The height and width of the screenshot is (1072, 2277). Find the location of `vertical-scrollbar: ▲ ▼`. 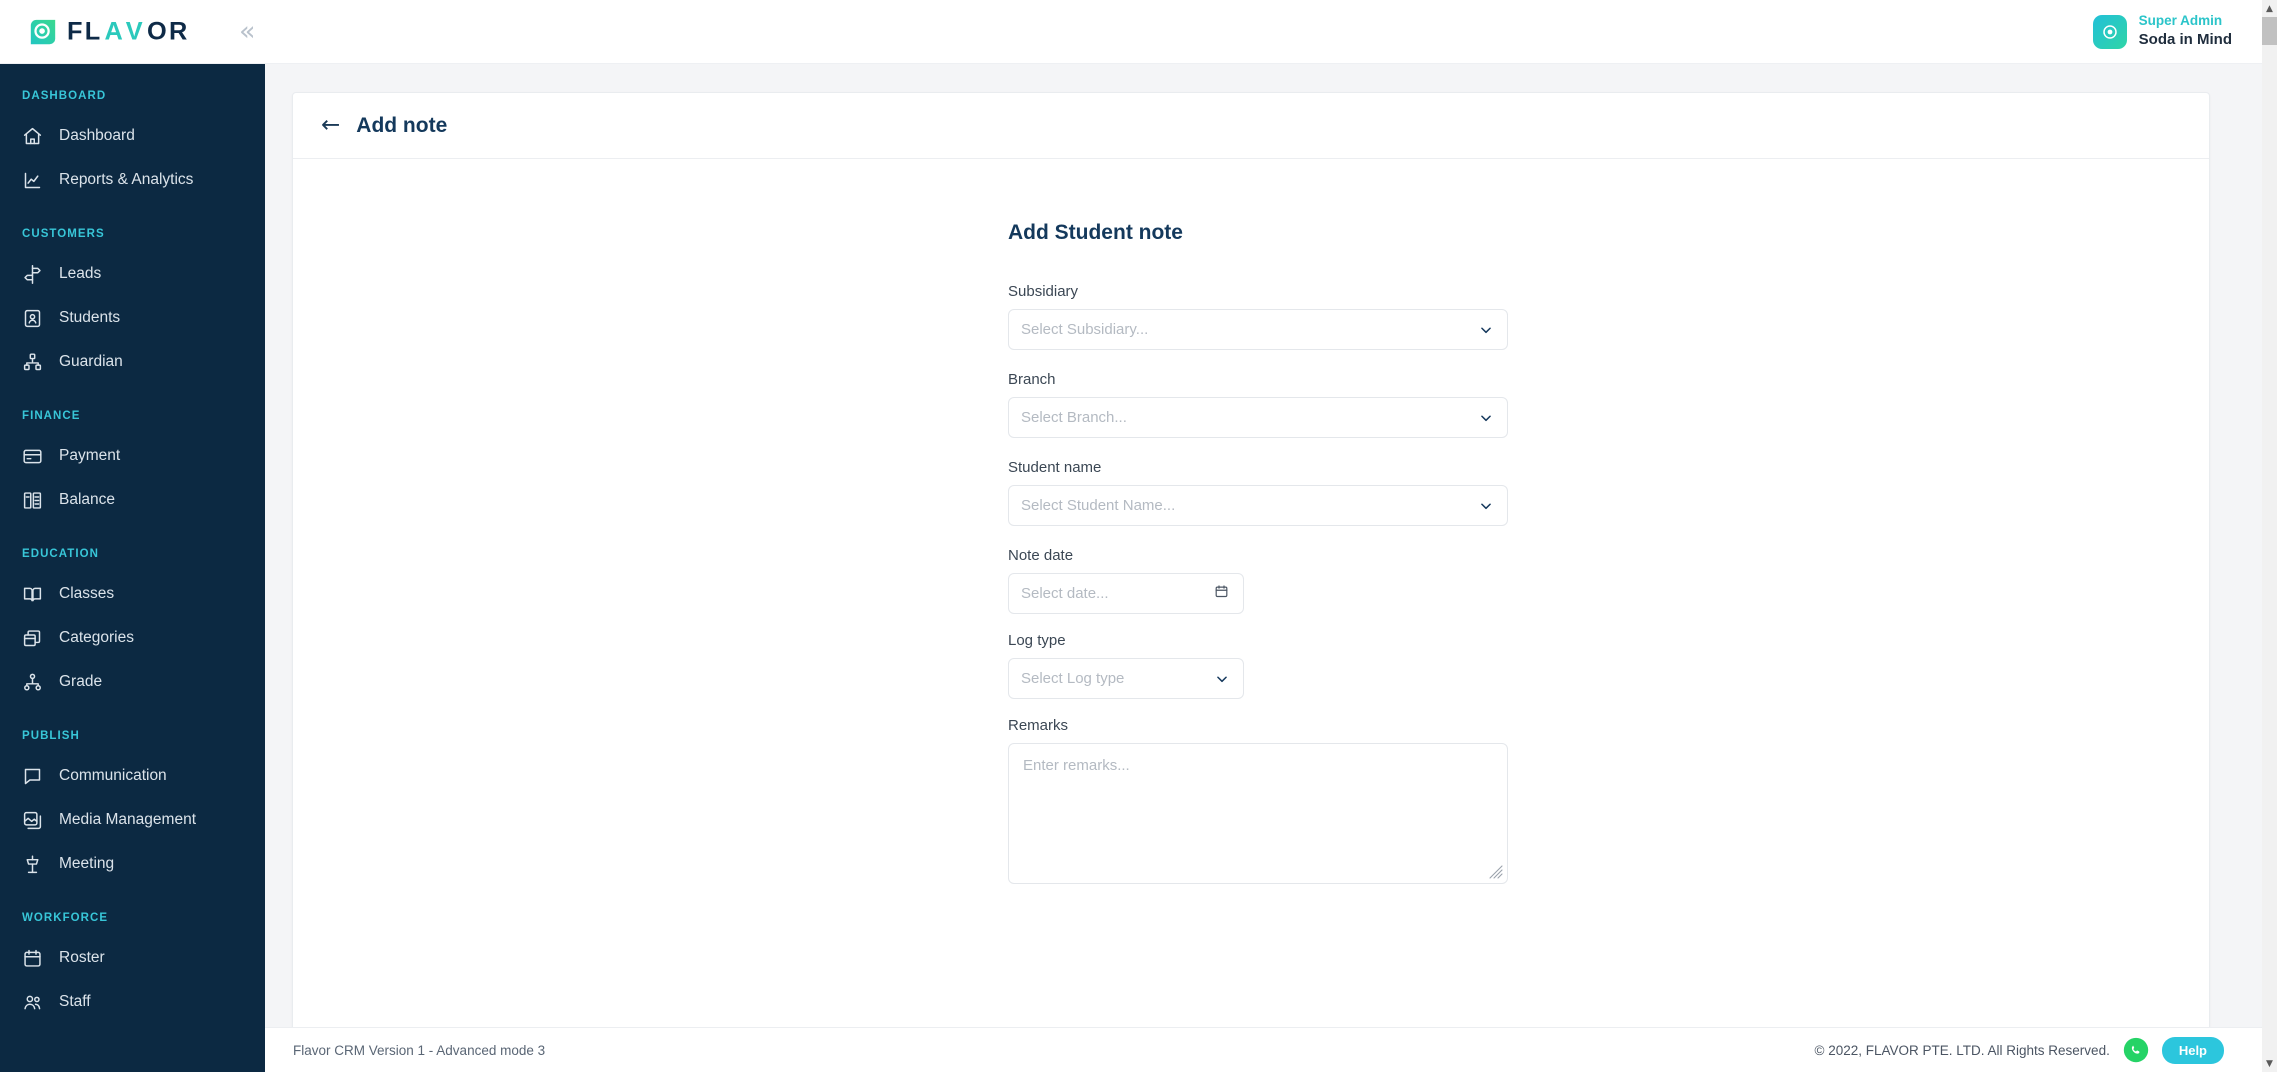

vertical-scrollbar: ▲ ▼ is located at coordinates (2269, 536).